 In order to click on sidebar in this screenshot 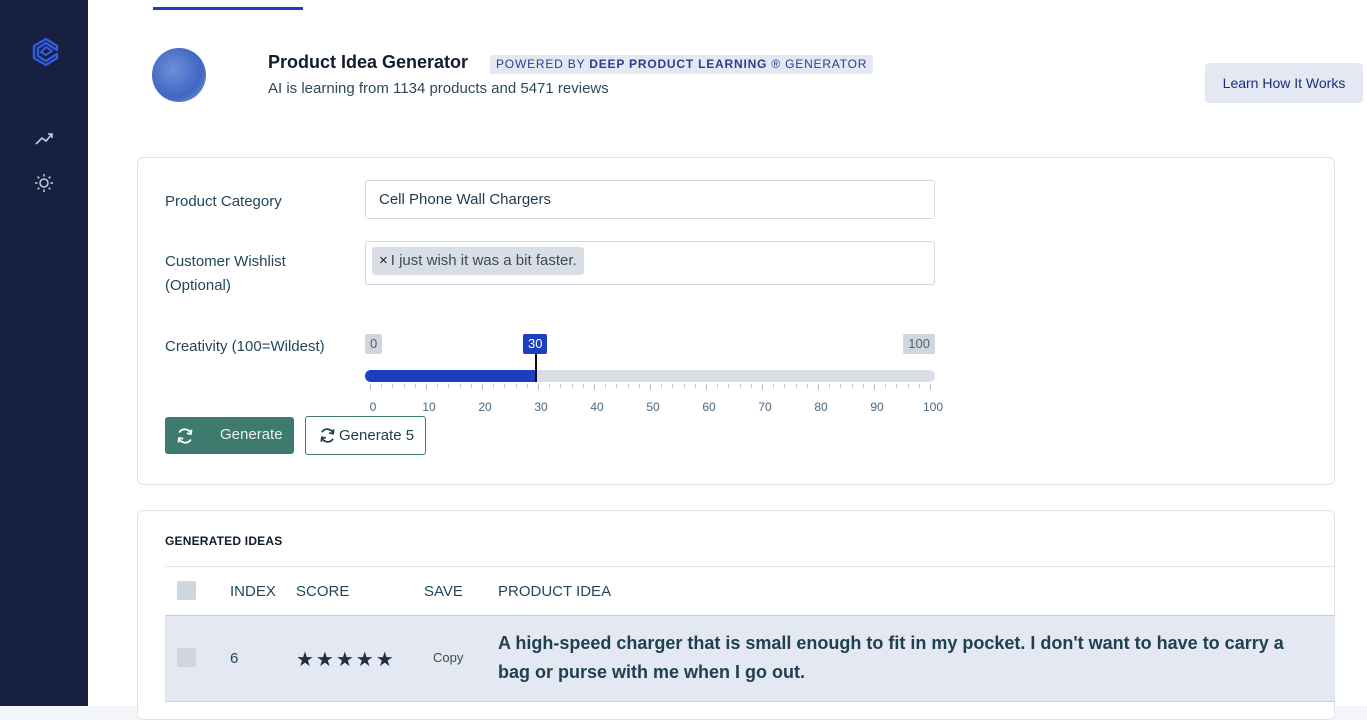, I will do `click(44, 353)`.